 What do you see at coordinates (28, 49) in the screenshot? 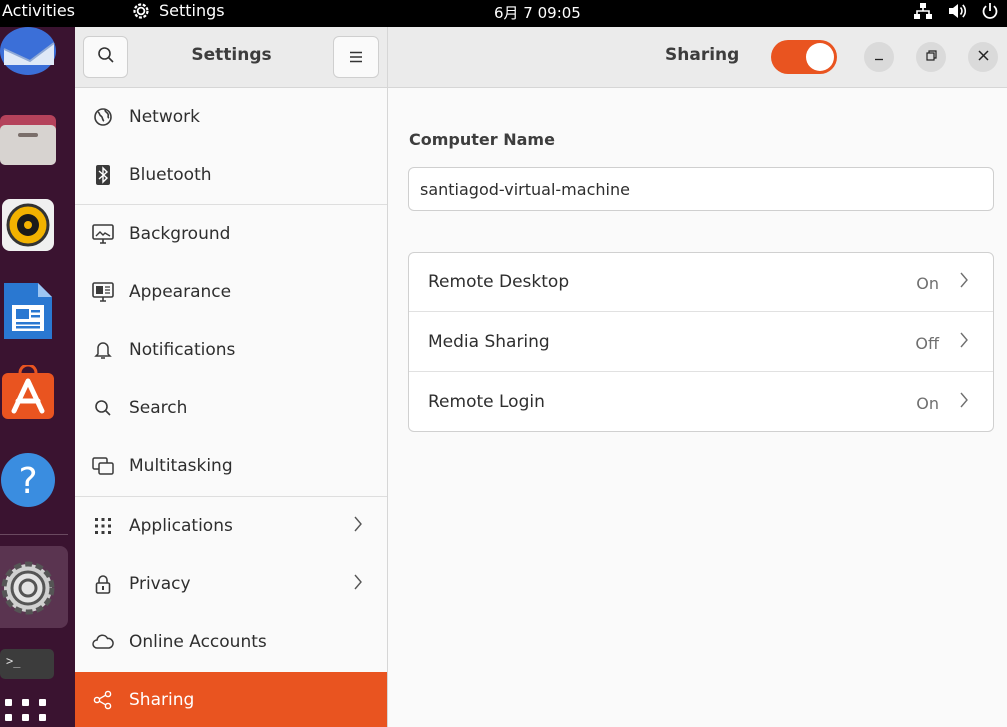
I see `thunderbird-icon` at bounding box center [28, 49].